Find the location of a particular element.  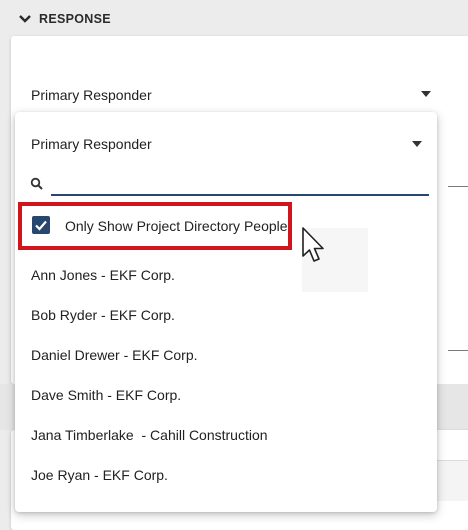

list-item: Joe Ryan - EKF Corp. is located at coordinates (226, 474).